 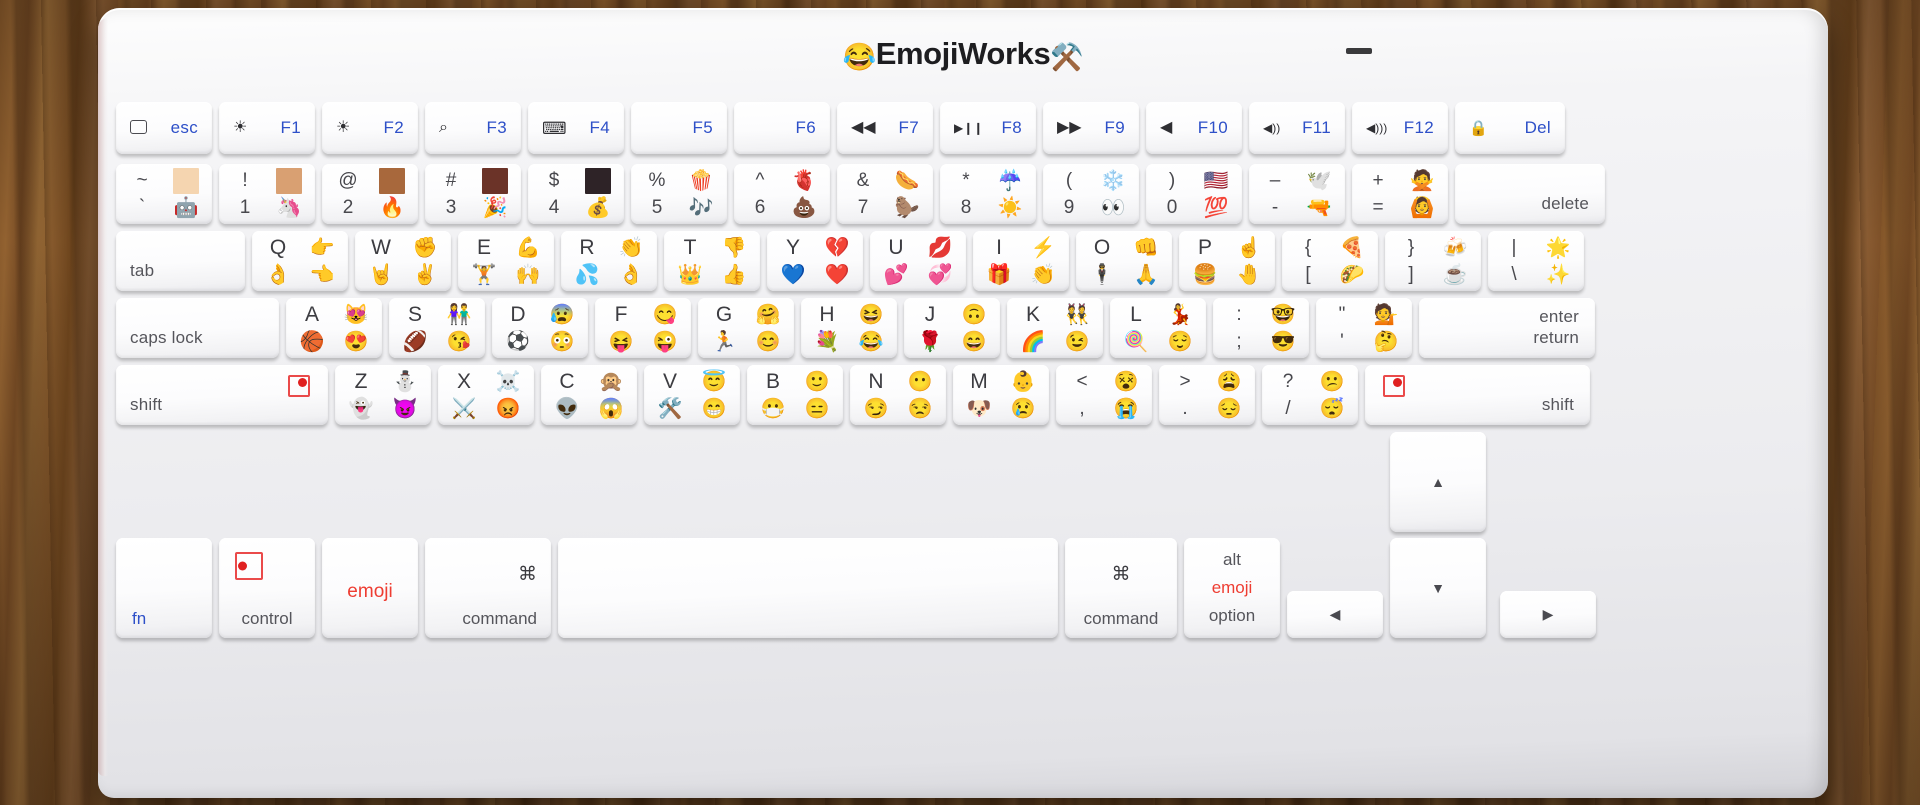 What do you see at coordinates (1055, 328) in the screenshot?
I see `key-k: K 👯 🌈 😉` at bounding box center [1055, 328].